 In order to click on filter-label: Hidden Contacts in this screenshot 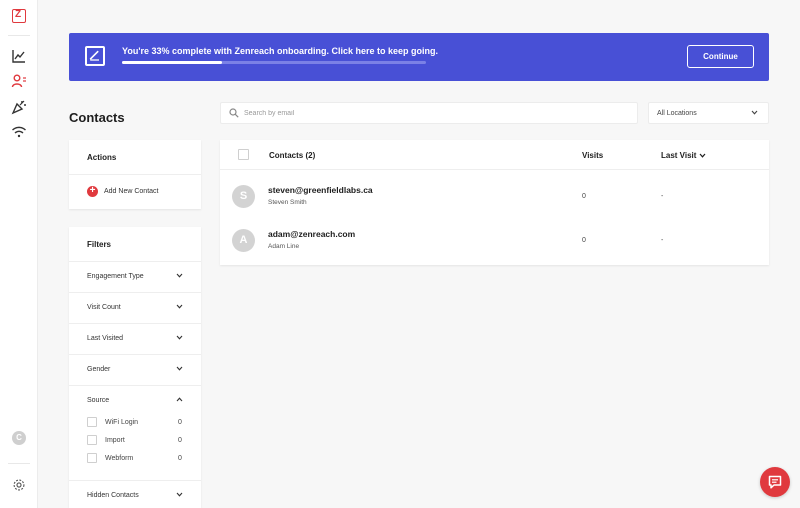, I will do `click(113, 495)`.